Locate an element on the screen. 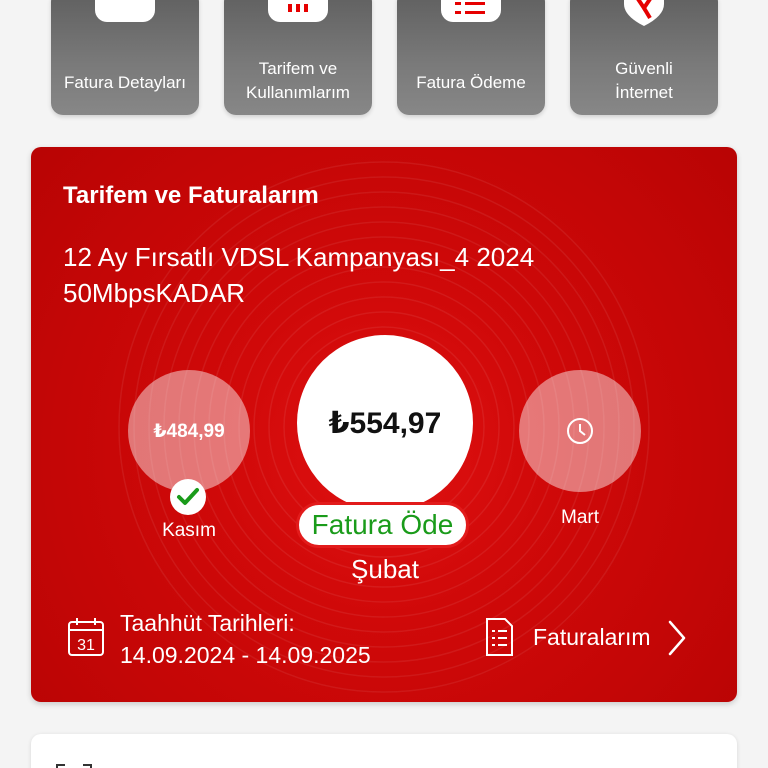  tile-usage: Tarifem ve Kullanımlarım is located at coordinates (298, 57).